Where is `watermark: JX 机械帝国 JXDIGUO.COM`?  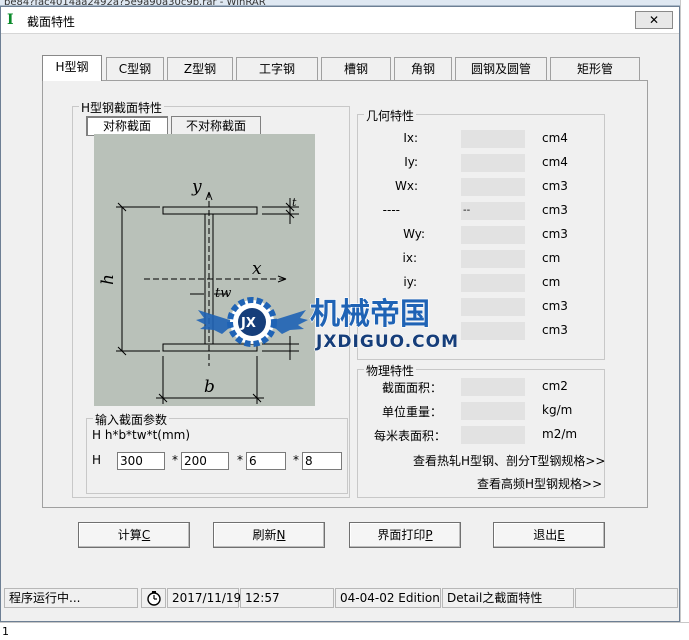
watermark: JX 机械帝国 JXDIGUO.COM is located at coordinates (345, 322).